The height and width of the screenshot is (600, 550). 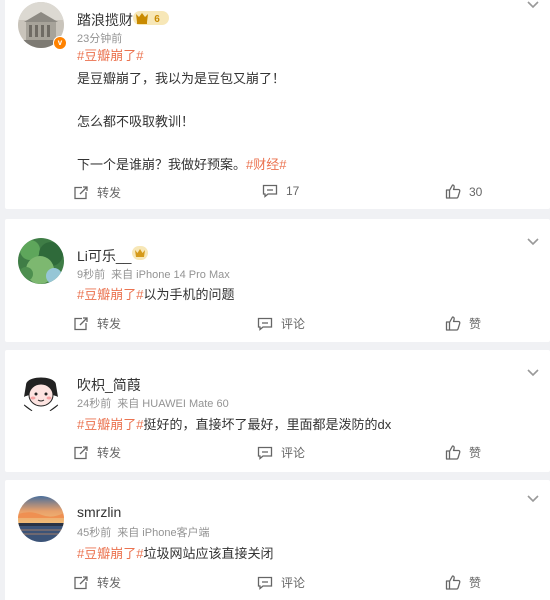 I want to click on post-device: 来自 iPhone 14 Pro Max, so click(x=170, y=275).